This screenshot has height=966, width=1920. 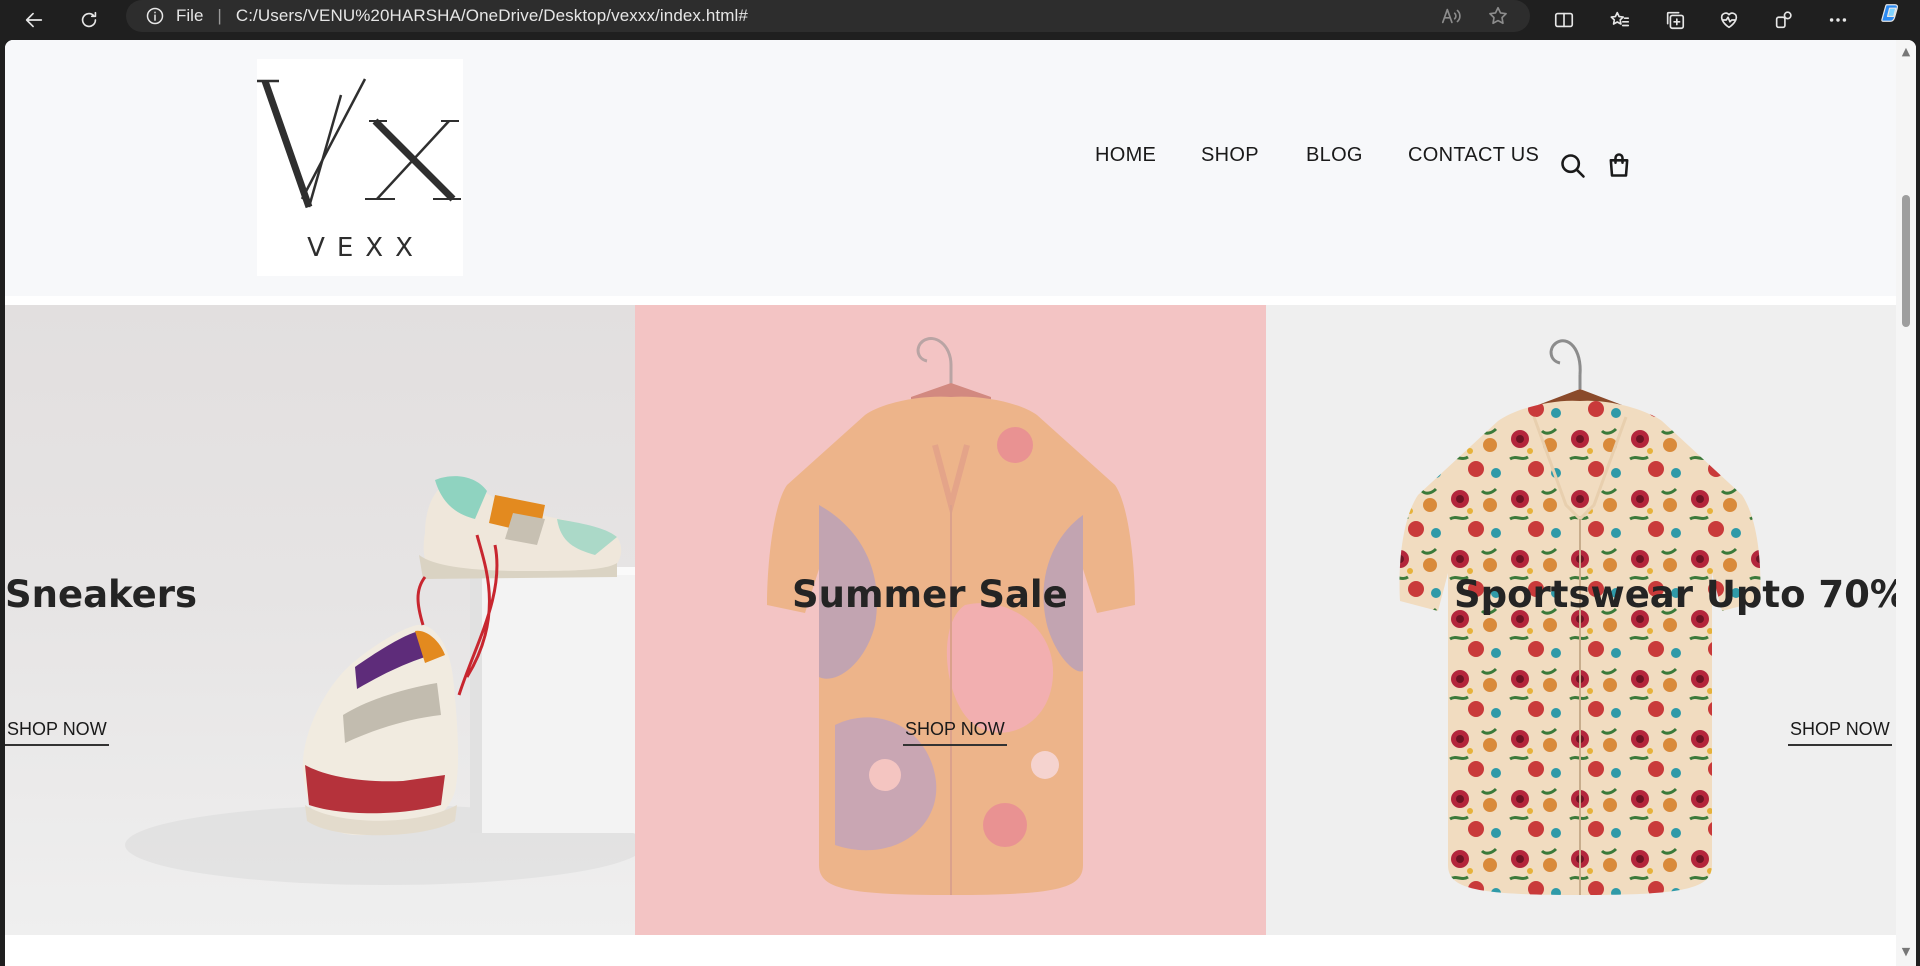 I want to click on collections-button, so click(x=1675, y=20).